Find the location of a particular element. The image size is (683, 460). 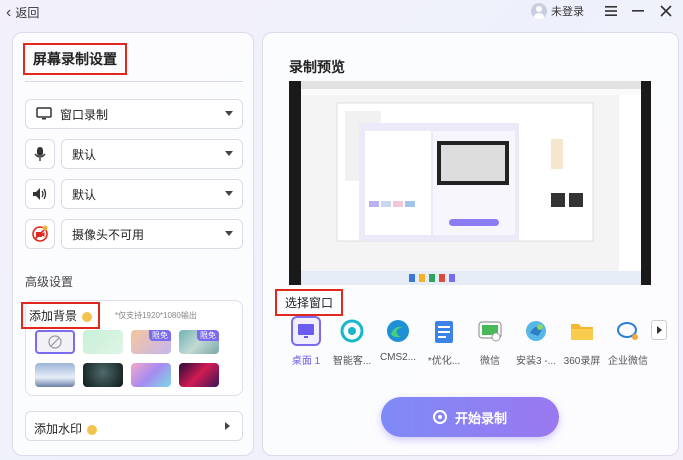

back-button: ‹ 返回 is located at coordinates (22, 12).